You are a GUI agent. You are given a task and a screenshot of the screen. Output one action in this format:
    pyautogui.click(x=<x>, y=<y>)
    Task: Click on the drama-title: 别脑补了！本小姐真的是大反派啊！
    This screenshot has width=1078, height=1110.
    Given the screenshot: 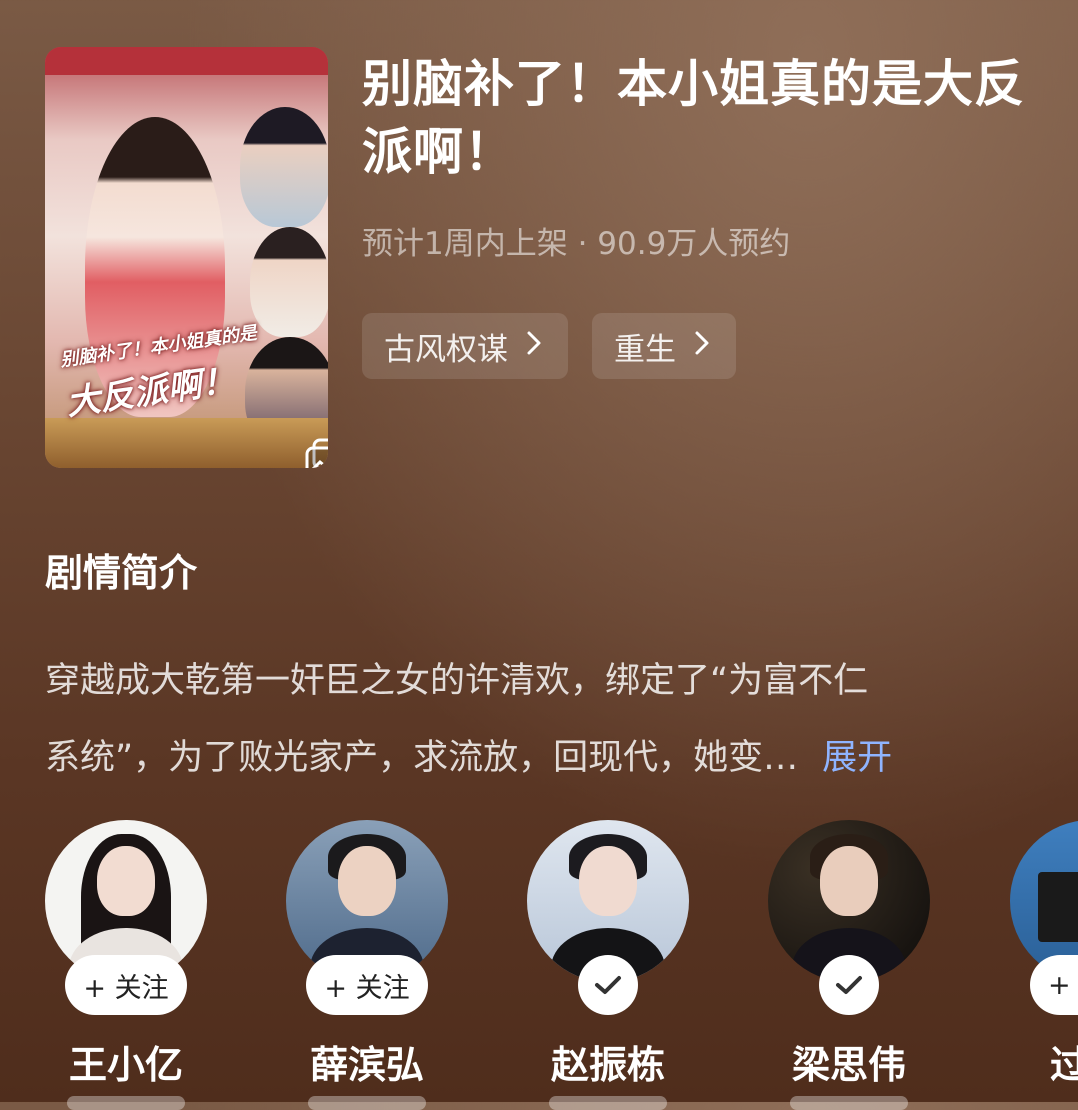 What is the action you would take?
    pyautogui.click(x=693, y=118)
    